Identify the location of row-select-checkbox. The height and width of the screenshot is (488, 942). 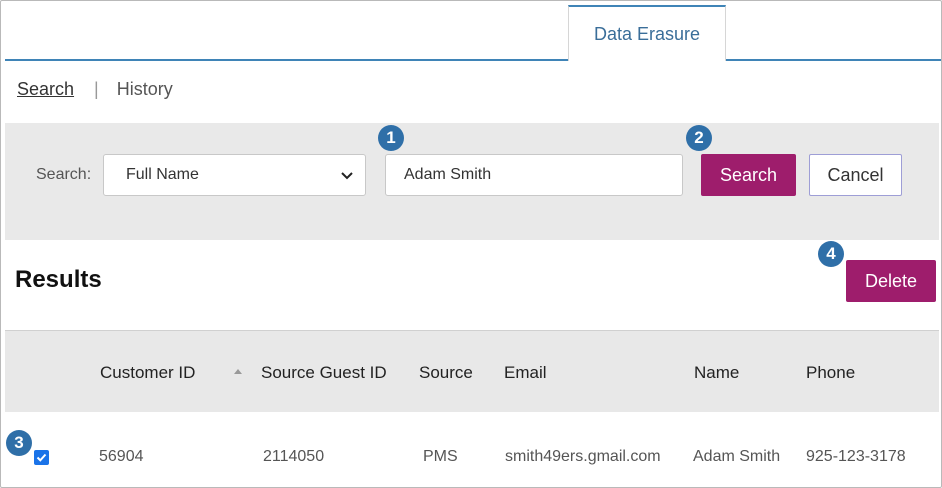
(41, 457).